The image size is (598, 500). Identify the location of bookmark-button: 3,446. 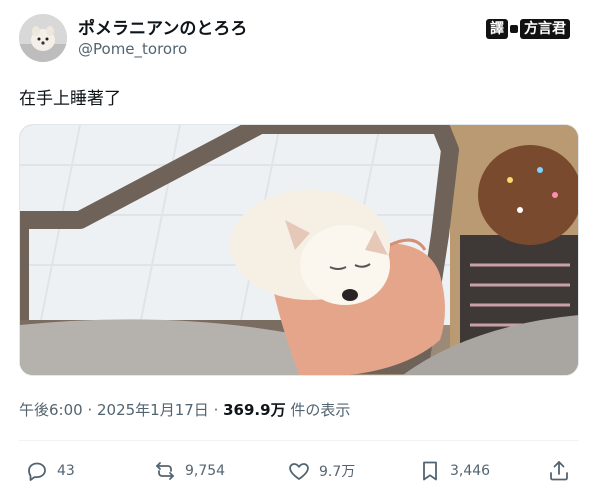
(454, 471).